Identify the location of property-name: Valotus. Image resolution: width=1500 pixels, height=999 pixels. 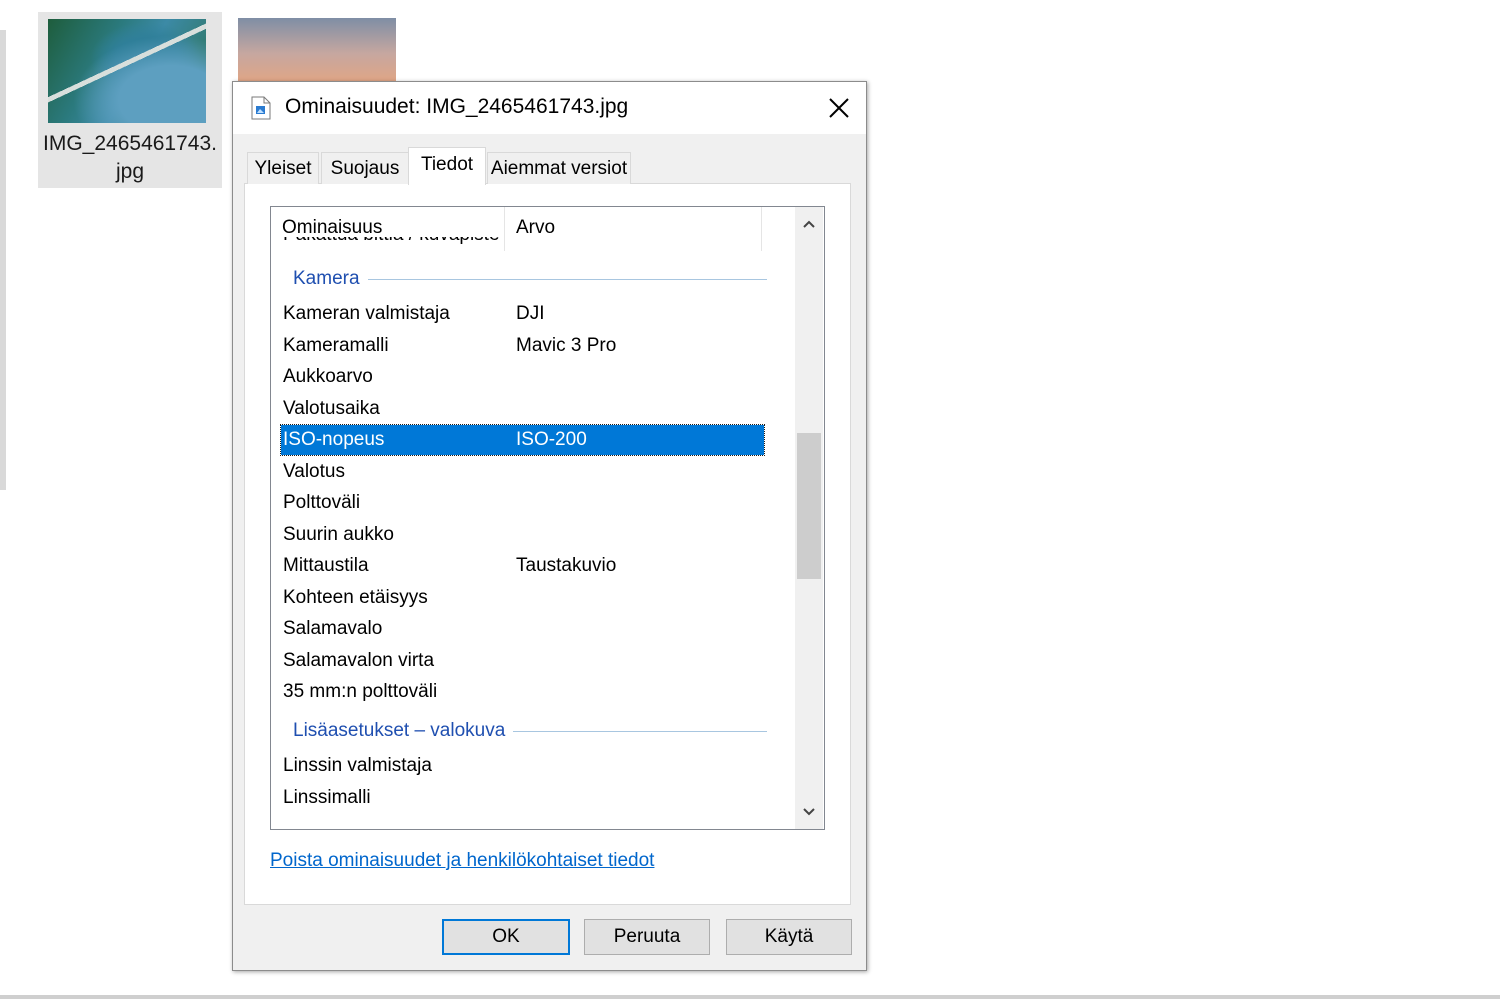
(314, 471).